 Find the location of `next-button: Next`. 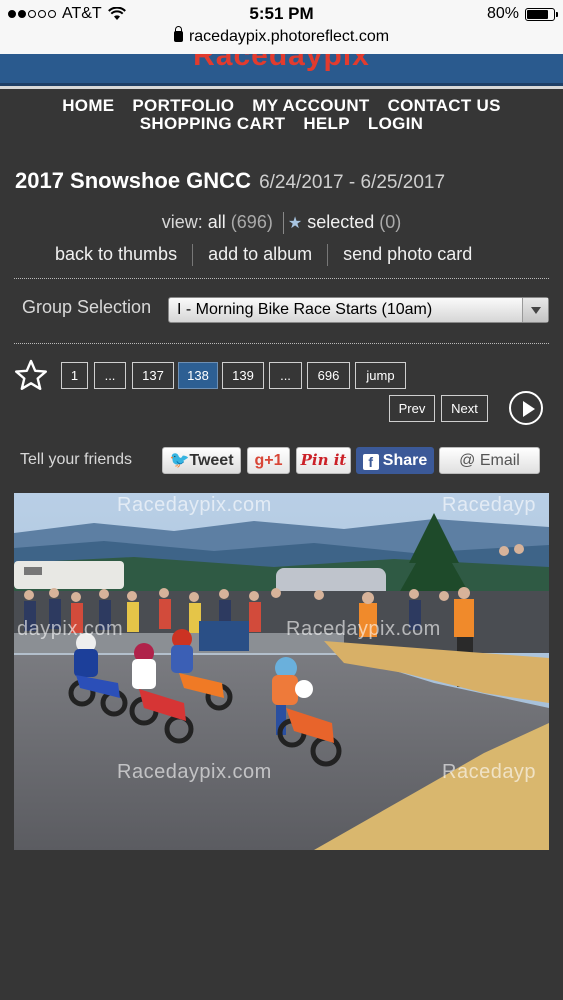

next-button: Next is located at coordinates (464, 408).